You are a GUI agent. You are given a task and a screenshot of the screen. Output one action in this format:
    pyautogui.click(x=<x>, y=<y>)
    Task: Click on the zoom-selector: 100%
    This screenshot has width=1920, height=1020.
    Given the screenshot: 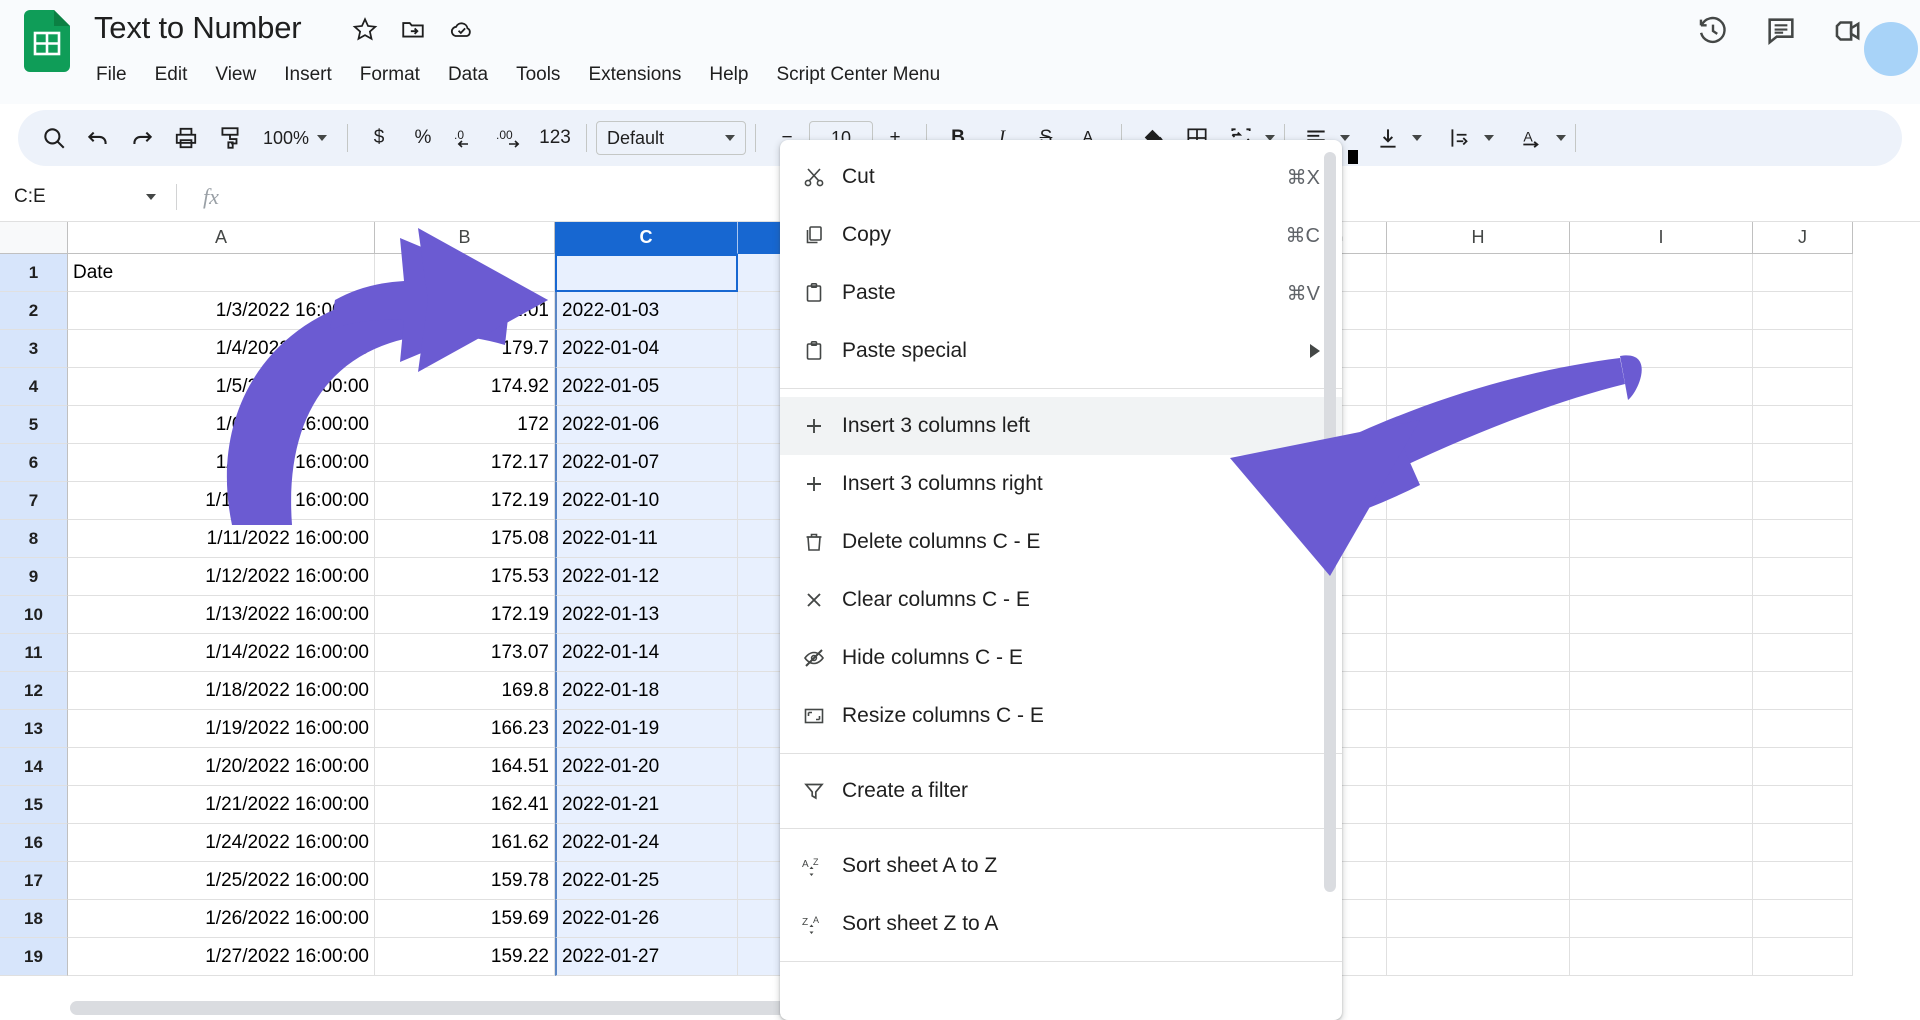 What is the action you would take?
    pyautogui.click(x=295, y=138)
    